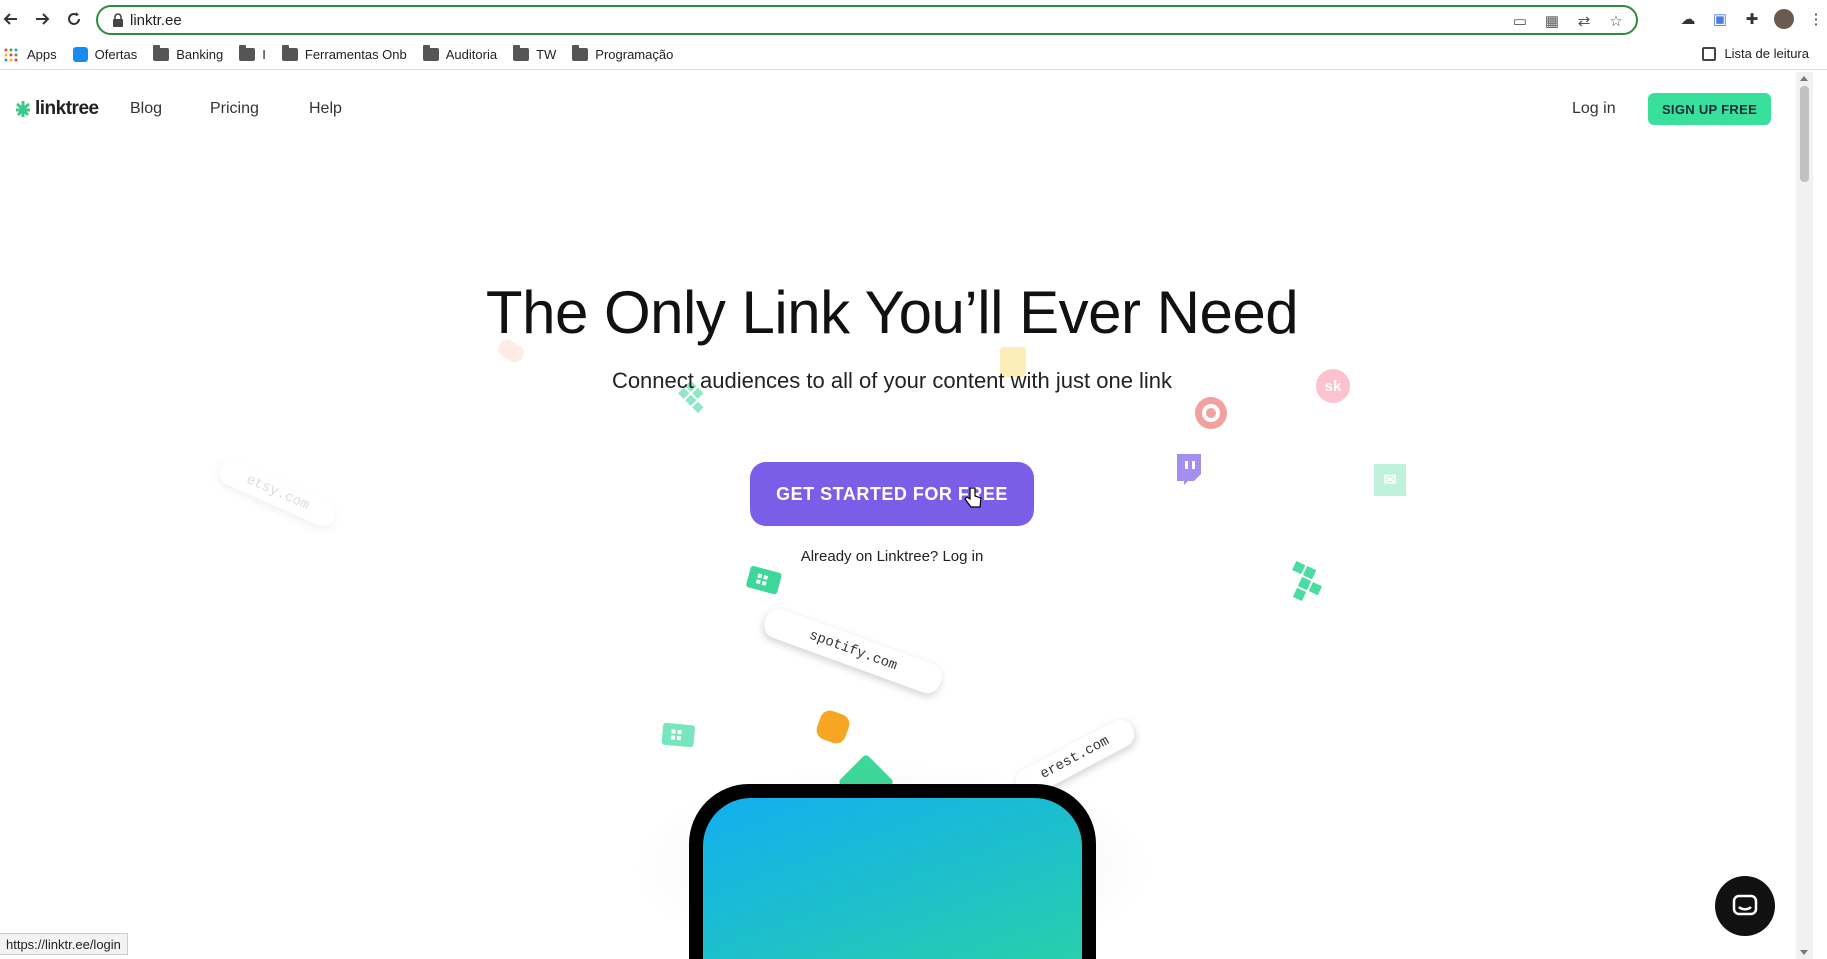 Image resolution: width=1827 pixels, height=959 pixels. I want to click on bookmark-tw: TW, so click(535, 53).